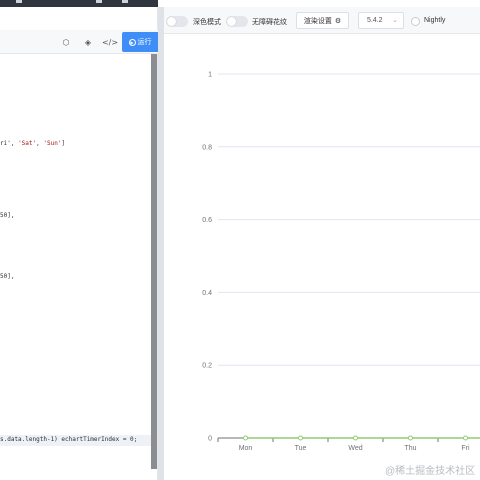 The width and height of the screenshot is (480, 480). I want to click on editor-toolbar: ⬡ ◈ </> ▶ 运行, so click(79, 42).